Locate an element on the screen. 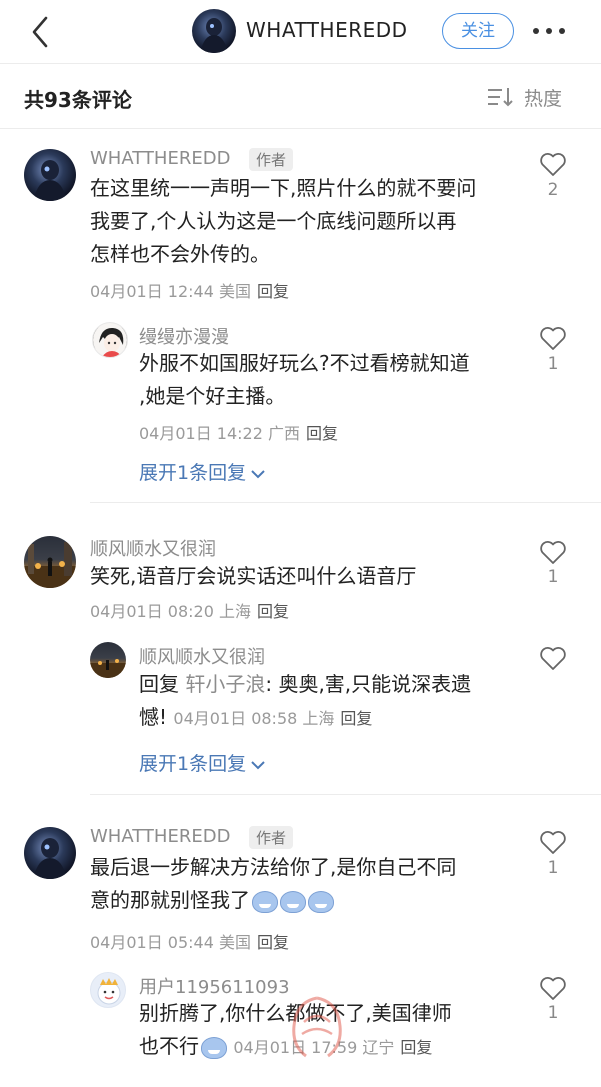 Image resolution: width=601 pixels, height=1087 pixels. nav-title: WHATTHEREDD is located at coordinates (327, 30).